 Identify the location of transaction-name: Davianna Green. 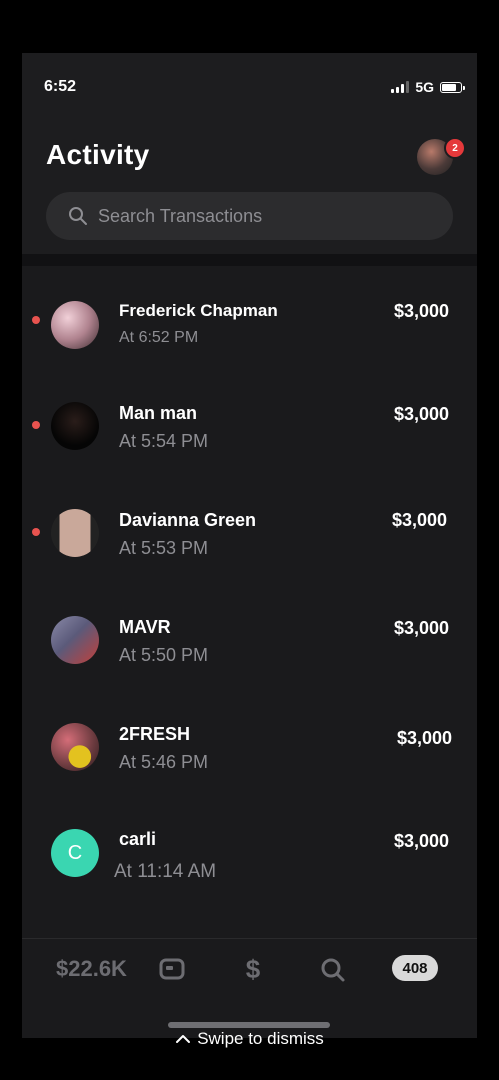
(188, 520).